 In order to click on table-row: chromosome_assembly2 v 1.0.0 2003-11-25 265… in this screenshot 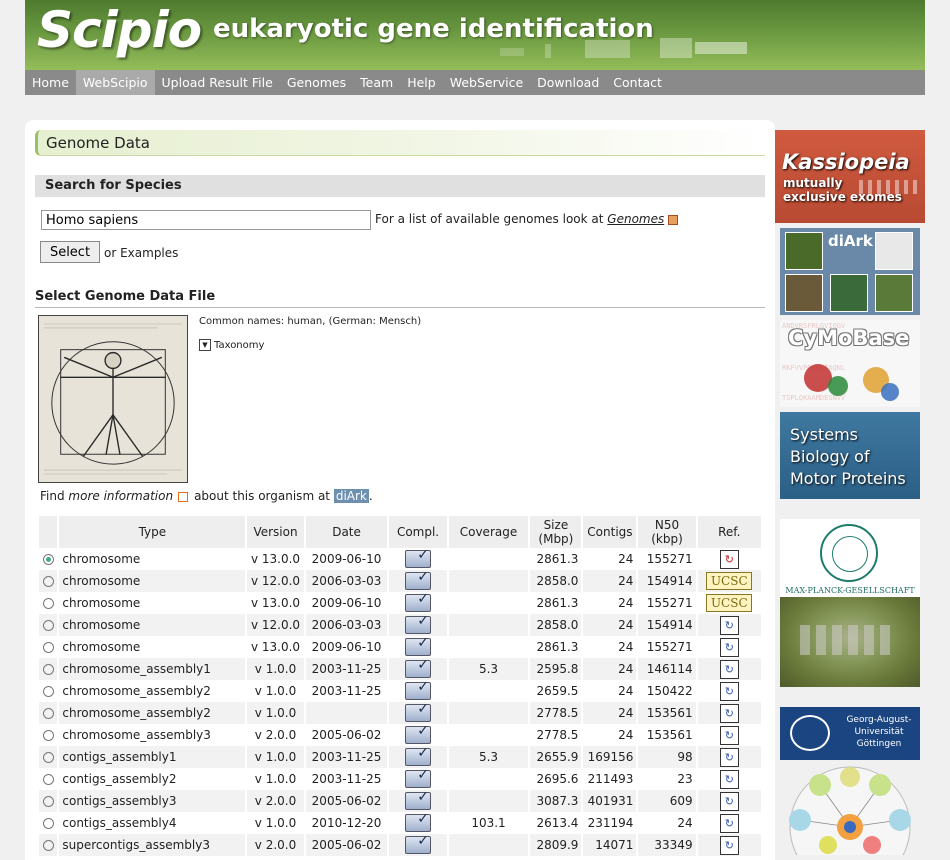, I will do `click(400, 690)`.